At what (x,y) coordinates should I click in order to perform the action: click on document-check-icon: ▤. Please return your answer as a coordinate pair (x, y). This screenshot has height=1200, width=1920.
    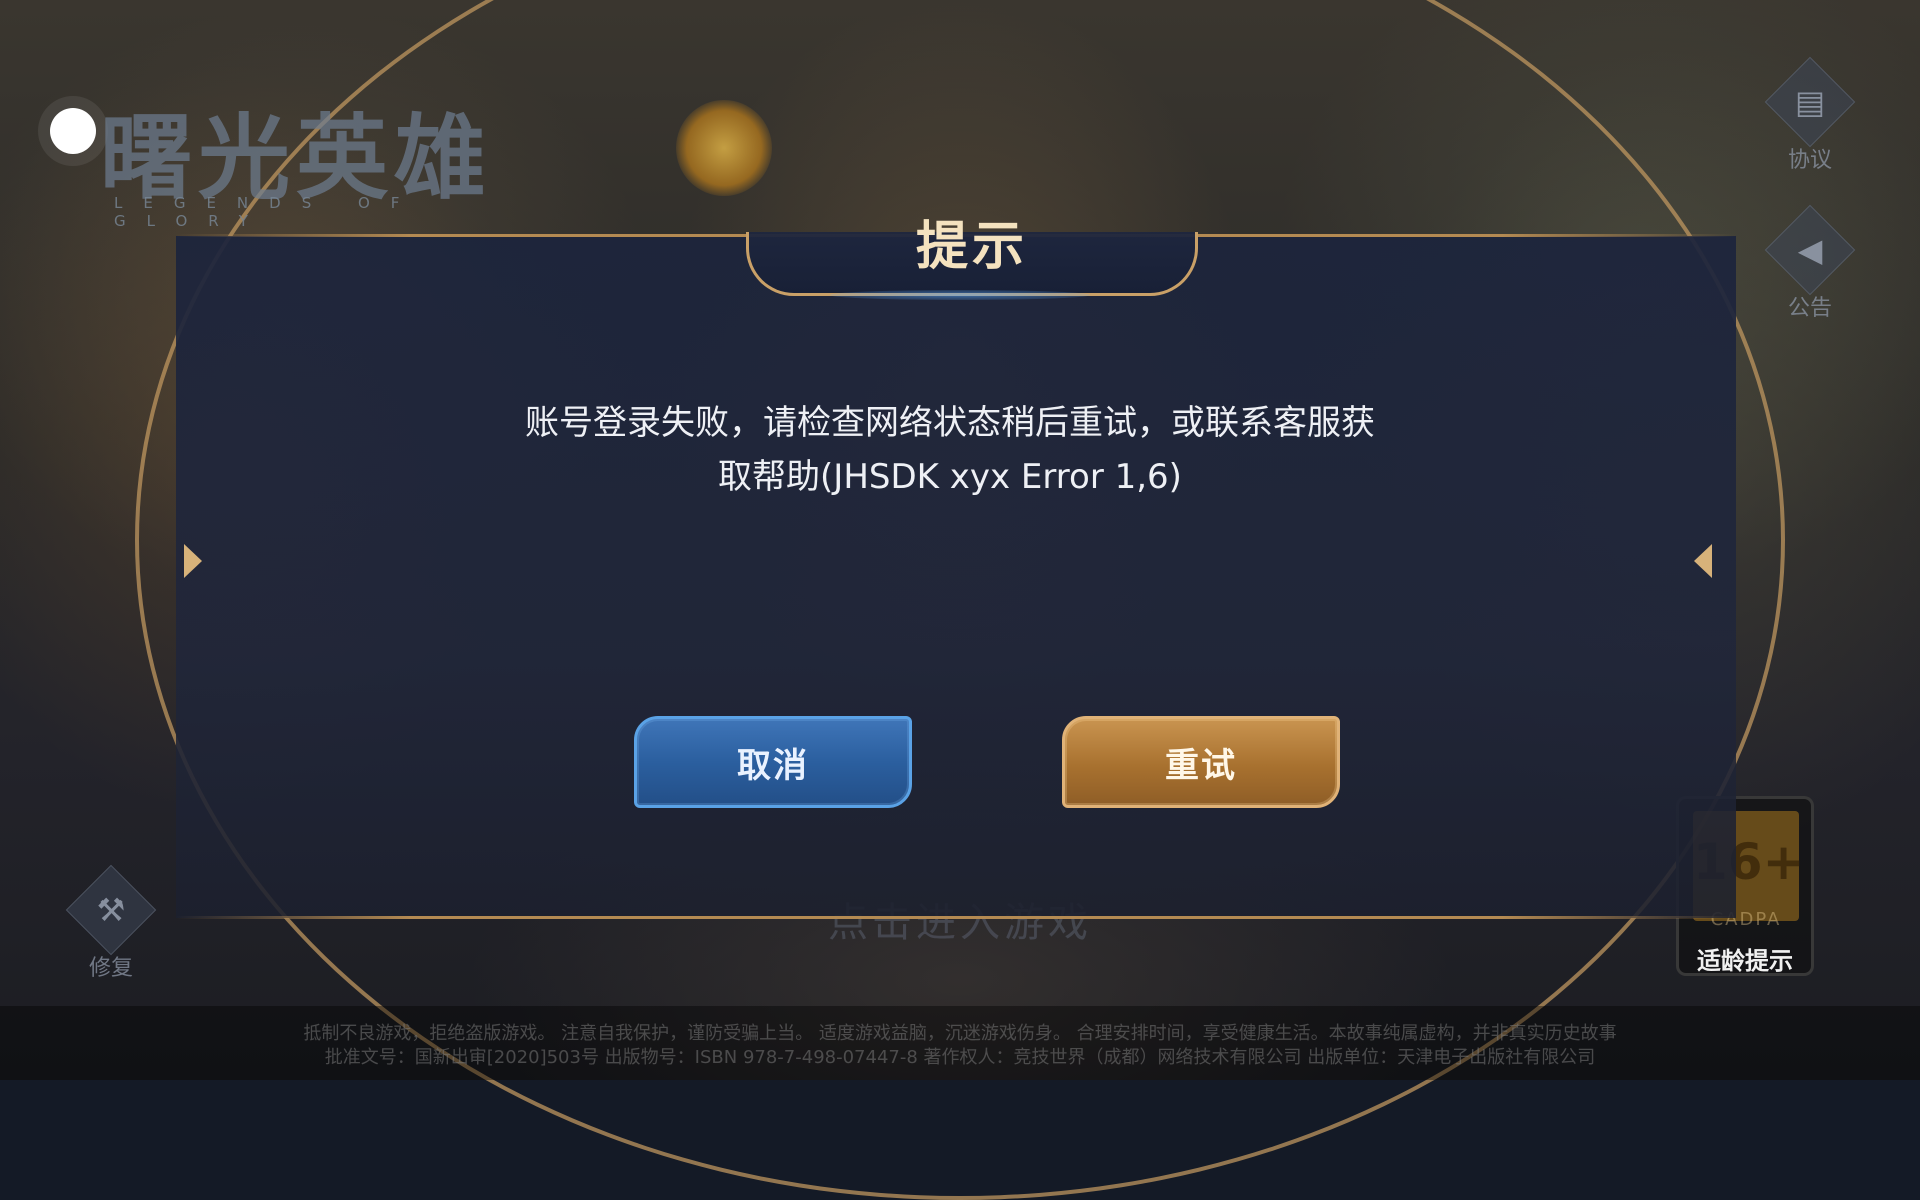
    Looking at the image, I should click on (1810, 102).